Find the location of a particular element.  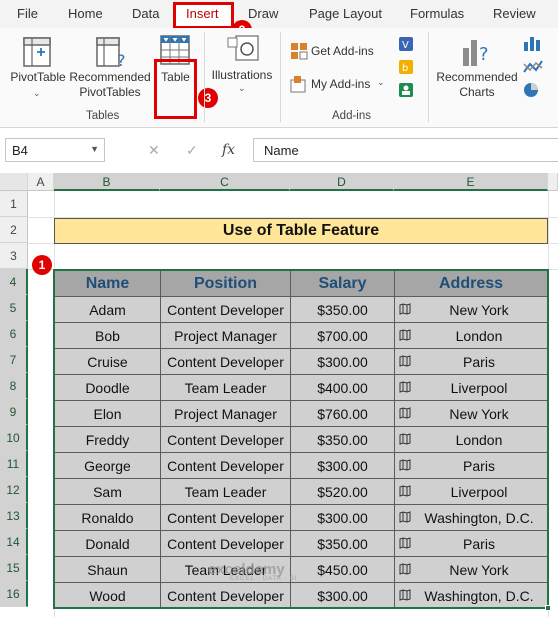

cell-name: Freddy is located at coordinates (107, 439).